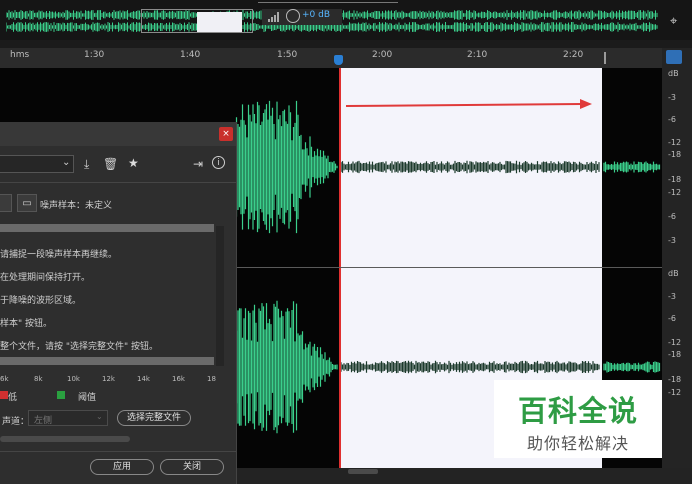 Image resolution: width=692 pixels, height=484 pixels. I want to click on playhead-line, so click(340, 268).